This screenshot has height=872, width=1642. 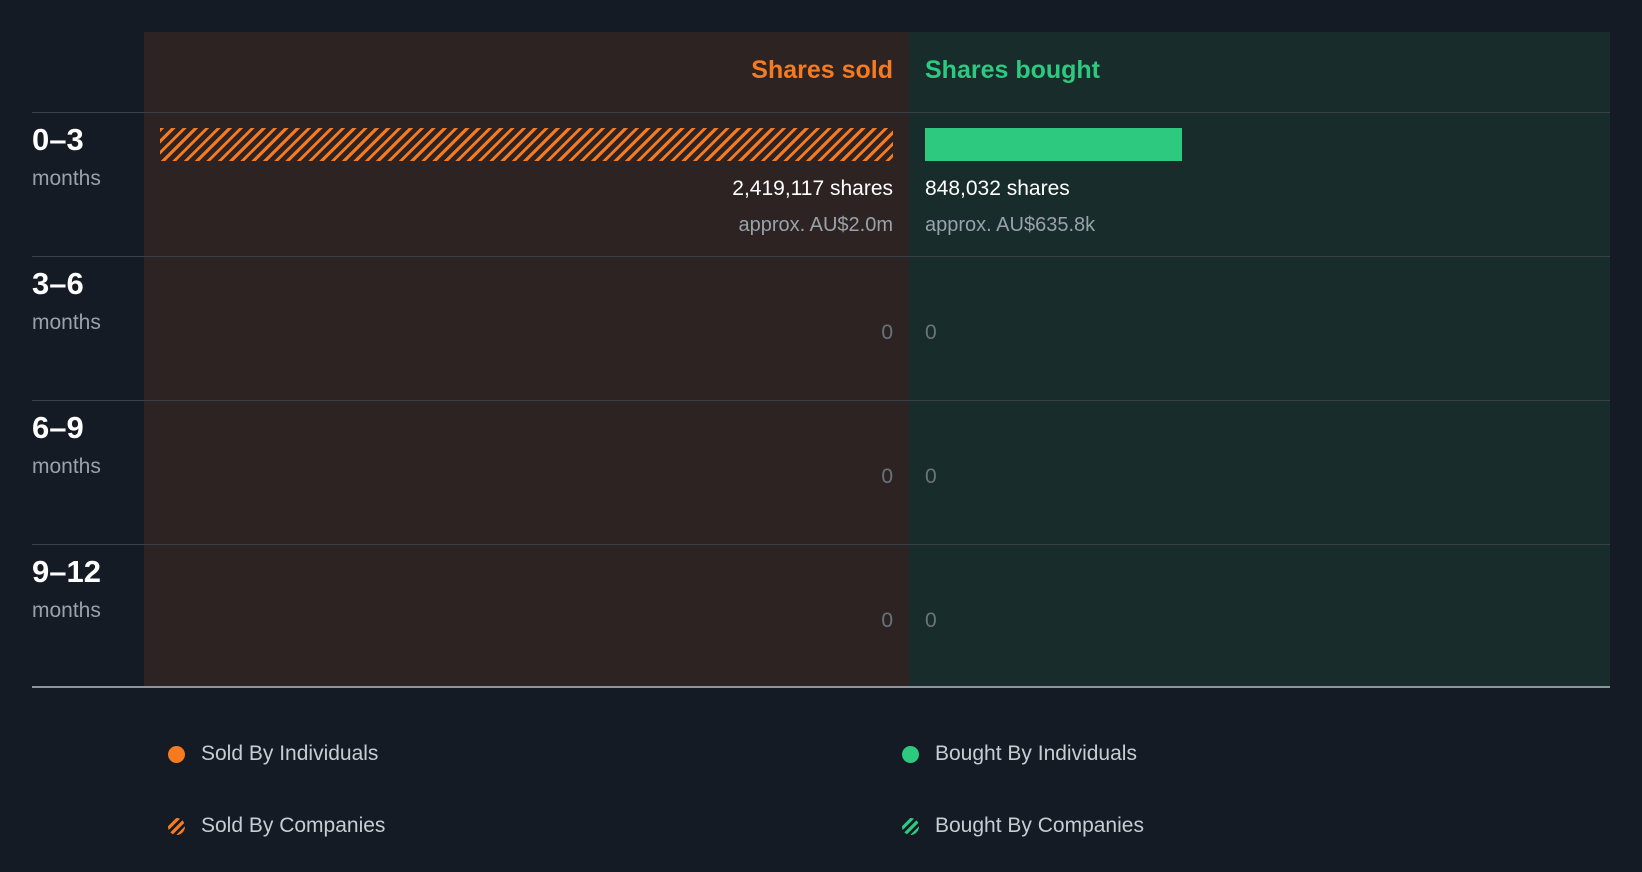 What do you see at coordinates (887, 332) in the screenshot?
I see `sold-zero-3-6: 0` at bounding box center [887, 332].